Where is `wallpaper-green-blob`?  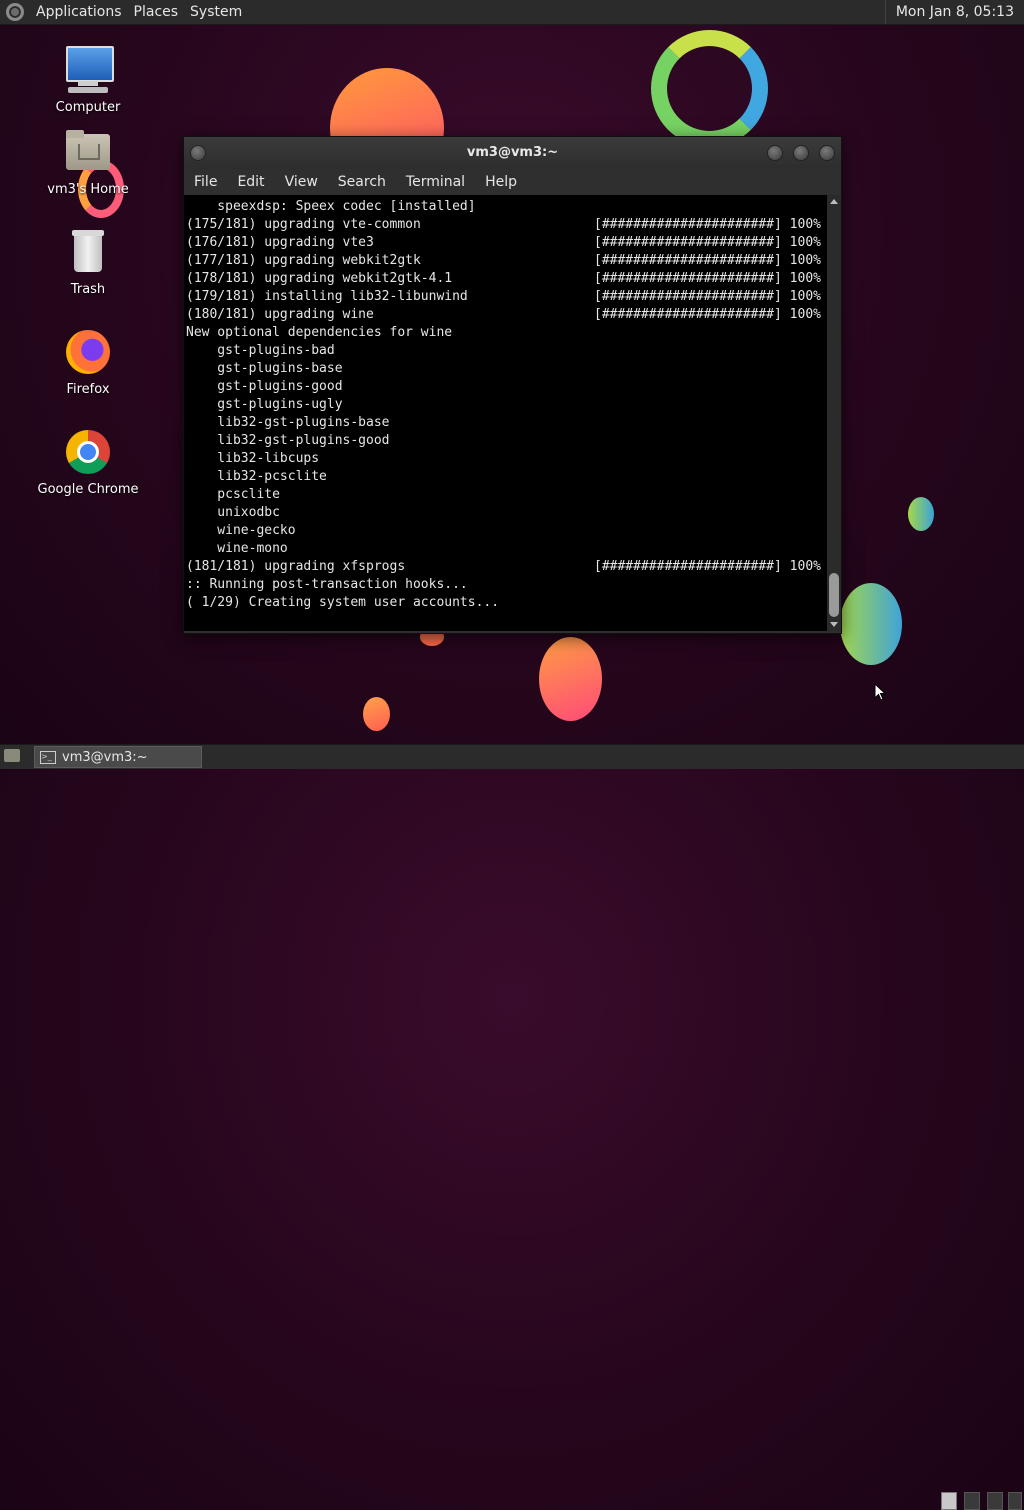
wallpaper-green-blob is located at coordinates (921, 514).